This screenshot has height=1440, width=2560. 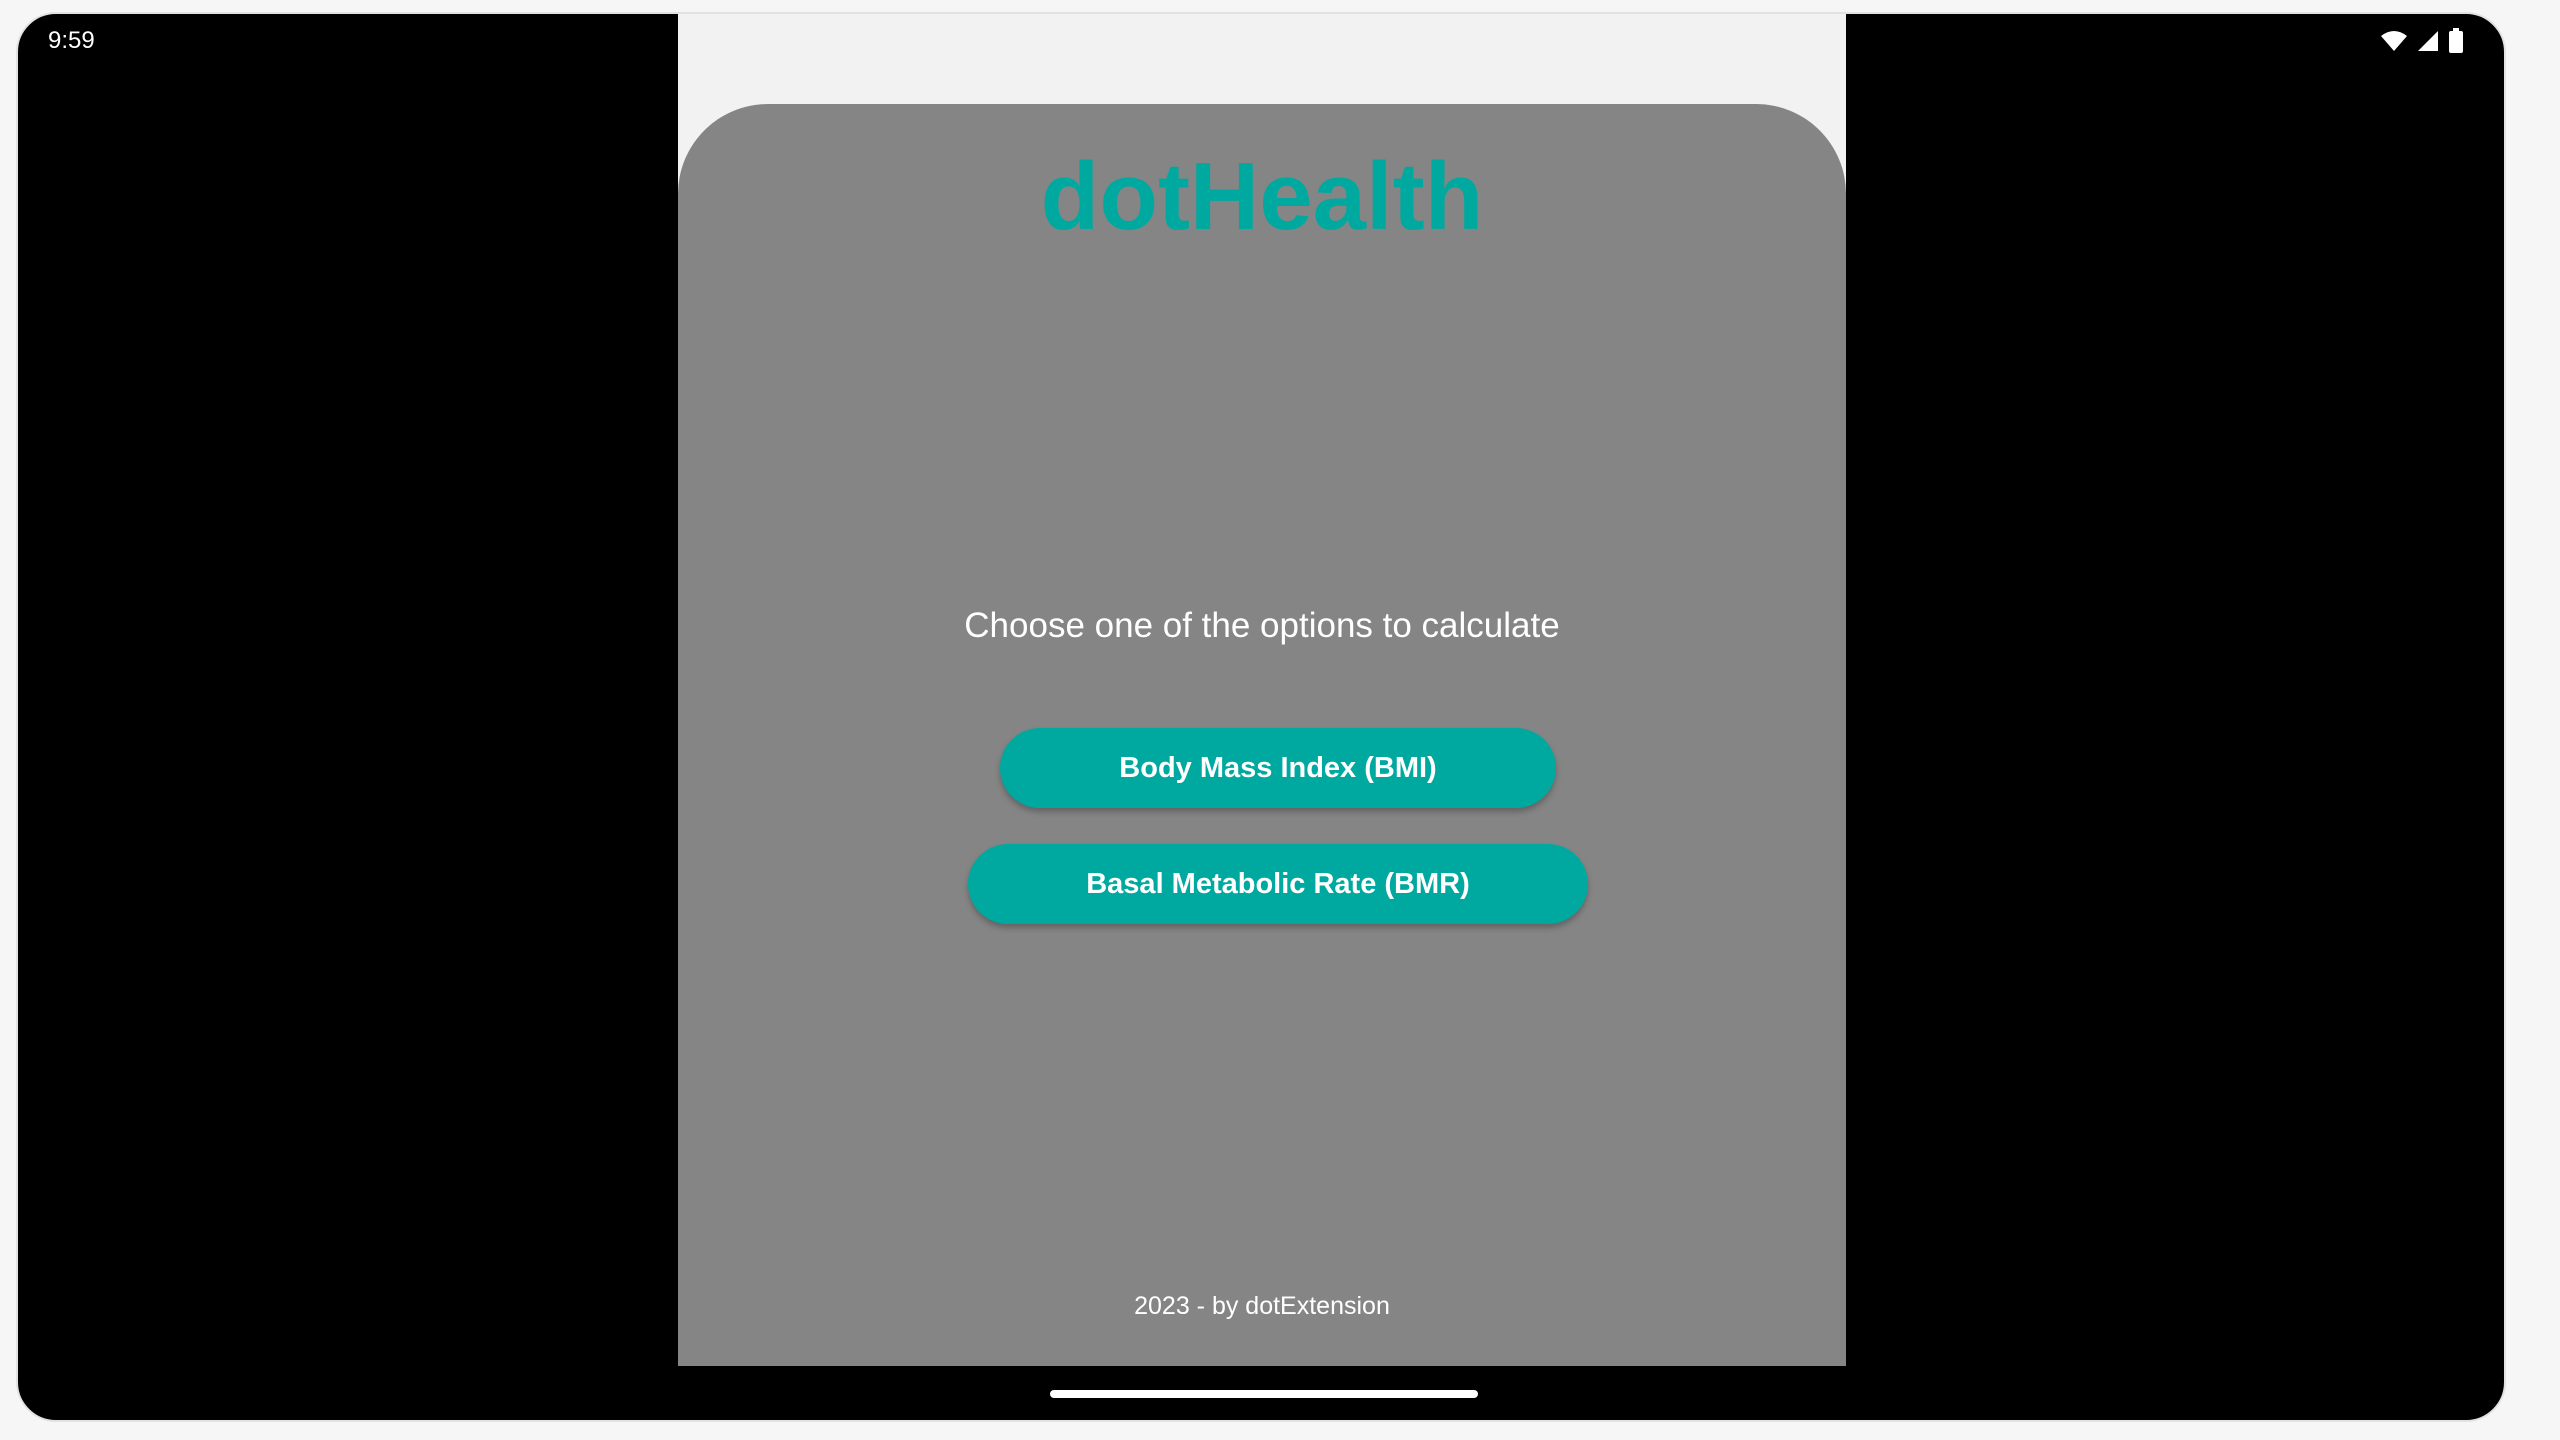 I want to click on prompt-text: Choose one of the options to calculate, so click(x=1262, y=625).